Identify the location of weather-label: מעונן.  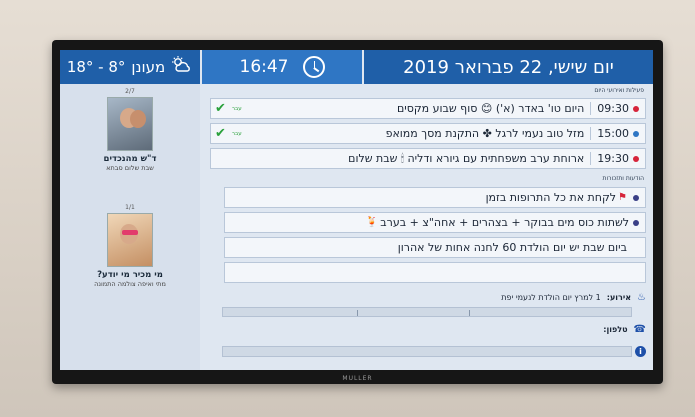
(148, 67).